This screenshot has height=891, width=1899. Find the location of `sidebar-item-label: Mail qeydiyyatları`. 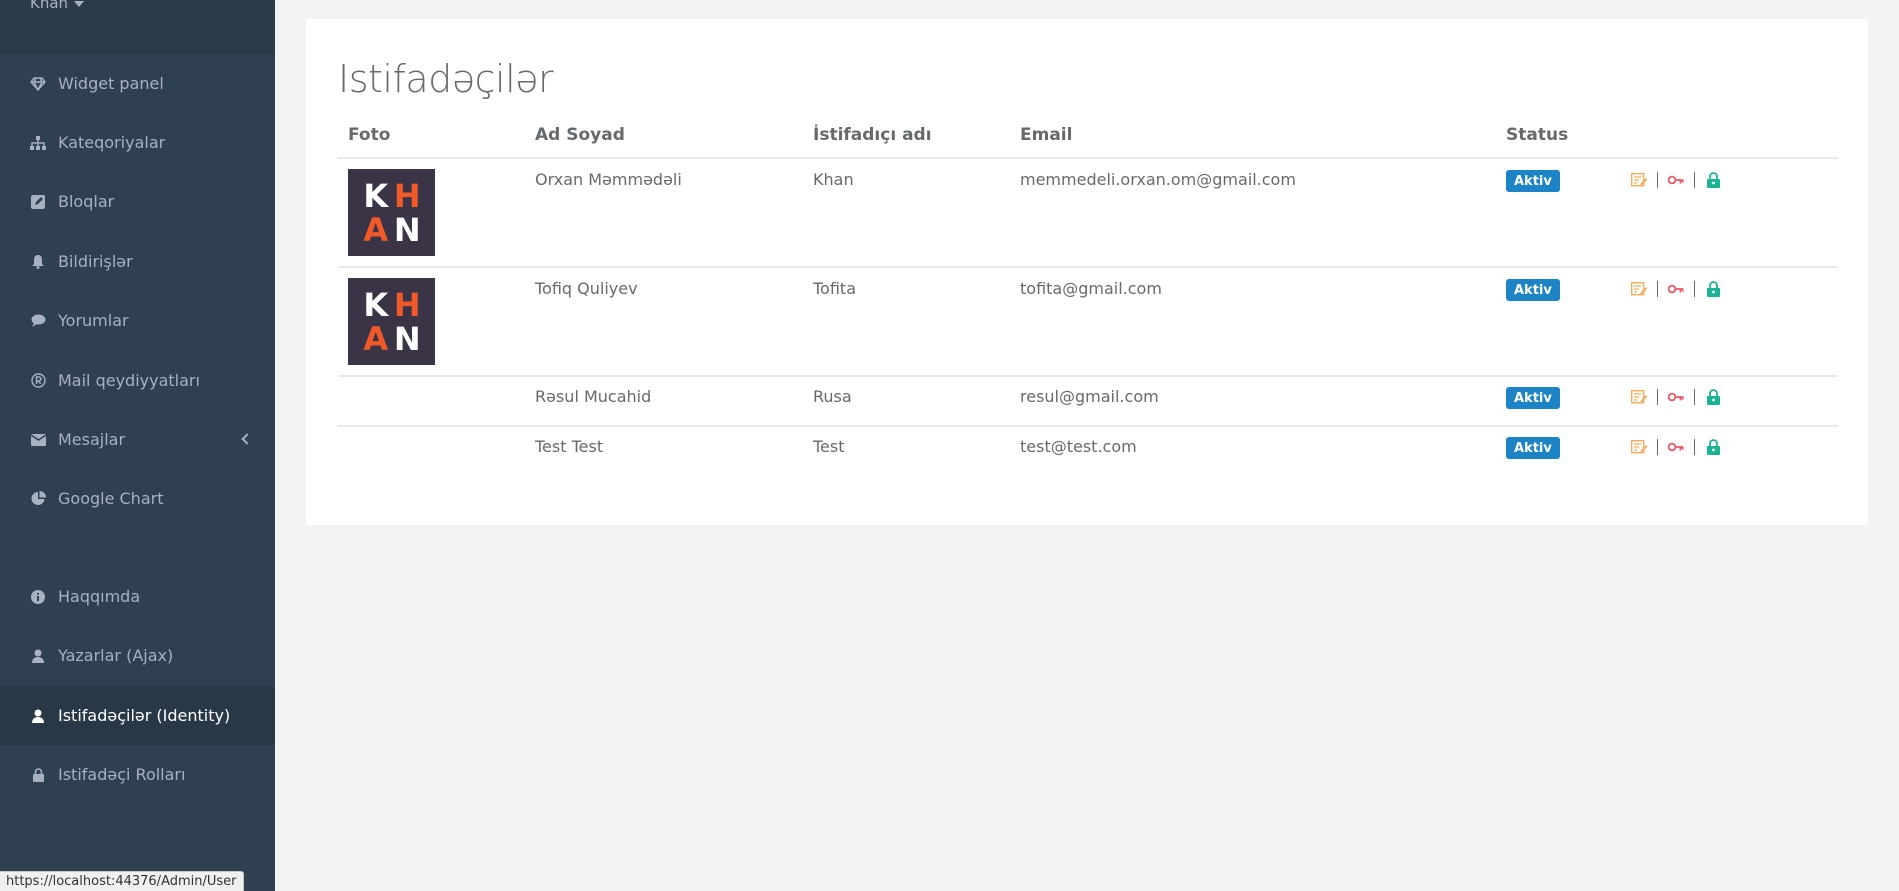

sidebar-item-label: Mail qeydiyyatları is located at coordinates (129, 380).